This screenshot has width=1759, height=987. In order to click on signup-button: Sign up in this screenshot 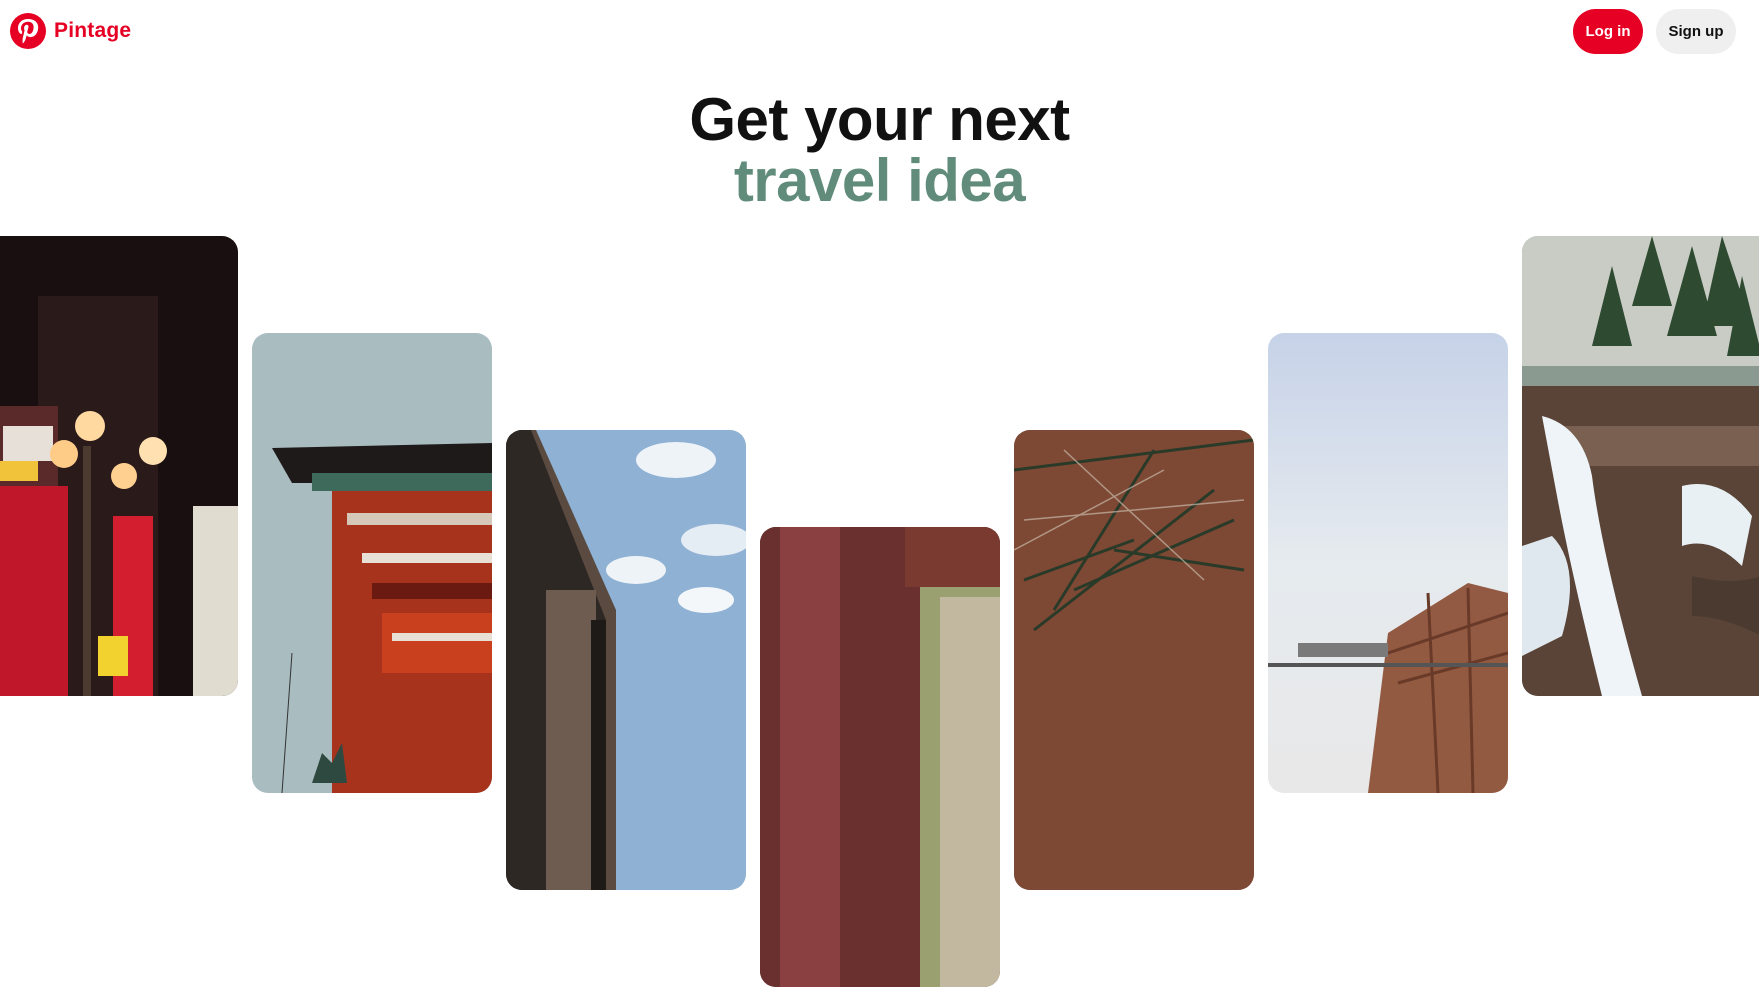, I will do `click(1696, 31)`.